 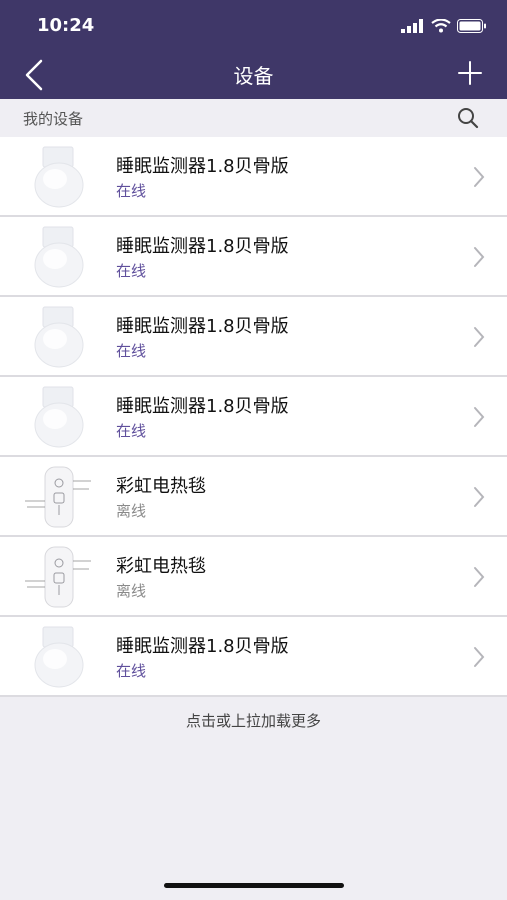 What do you see at coordinates (254, 885) in the screenshot?
I see `home-indicator` at bounding box center [254, 885].